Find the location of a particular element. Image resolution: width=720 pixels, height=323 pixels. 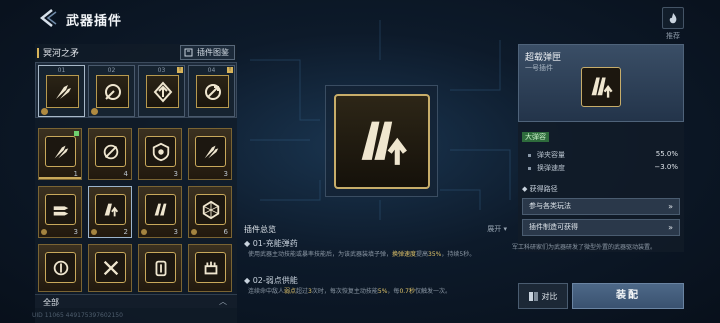

desc-highlight: 5% is located at coordinates (382, 291).